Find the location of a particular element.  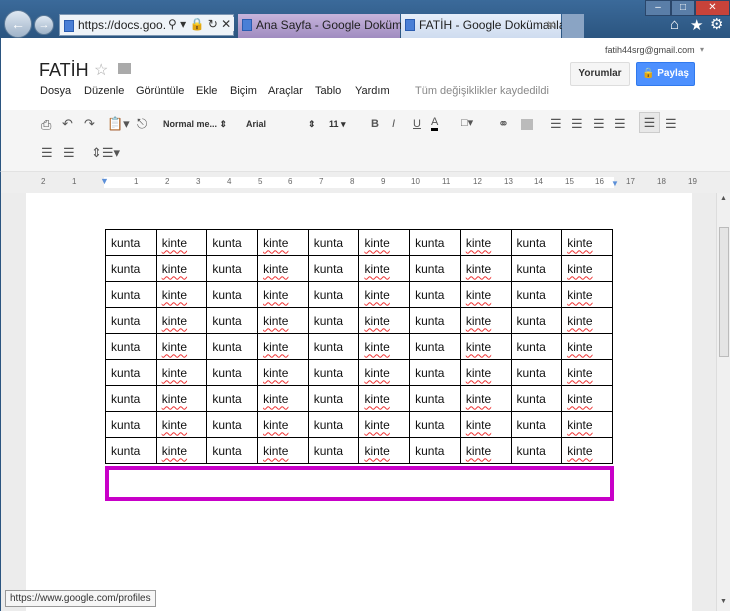

menu-yardim: Yardım is located at coordinates (372, 91).